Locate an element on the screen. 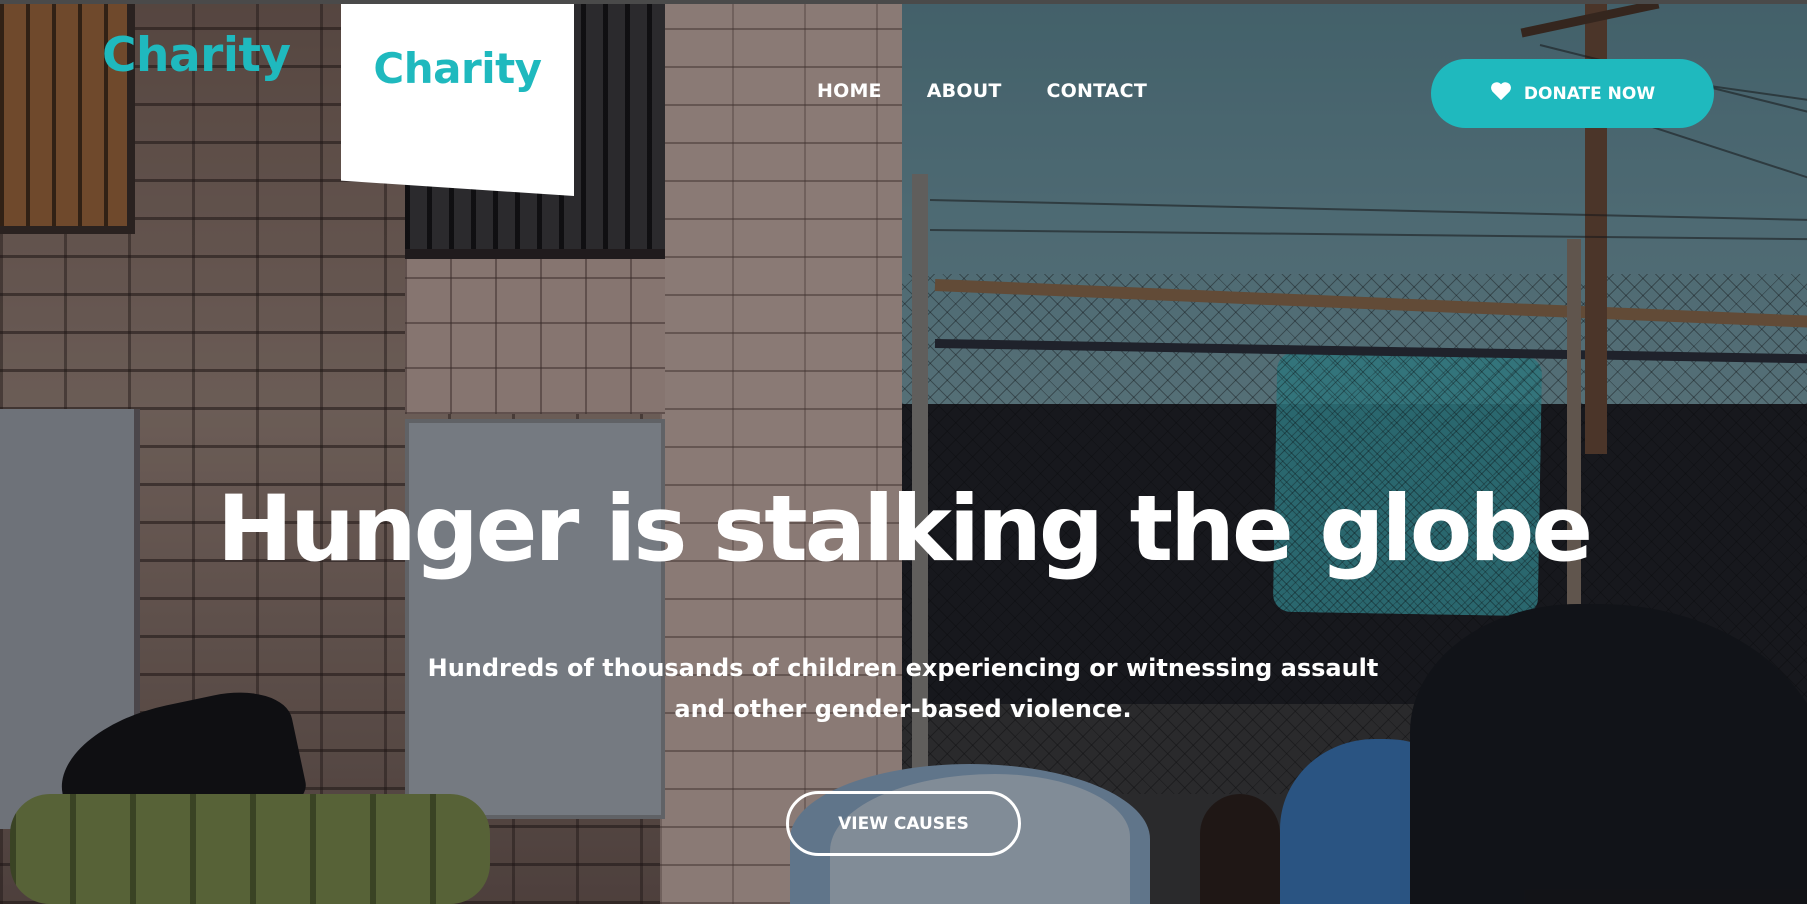 The image size is (1807, 904). main-nav: HOME ABOUT CONTACT is located at coordinates (982, 91).